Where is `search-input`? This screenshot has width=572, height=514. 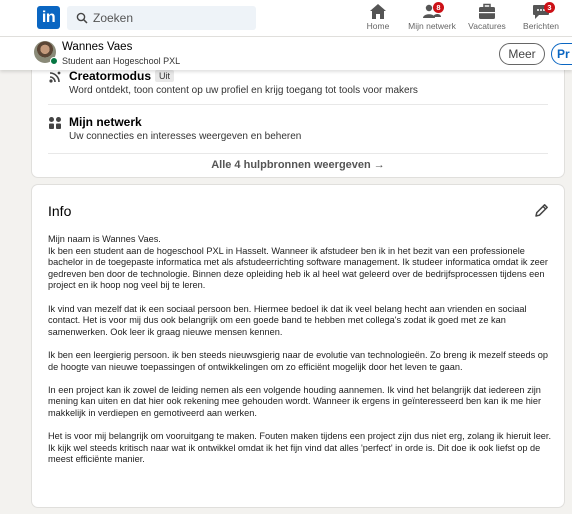
search-input is located at coordinates (172, 18).